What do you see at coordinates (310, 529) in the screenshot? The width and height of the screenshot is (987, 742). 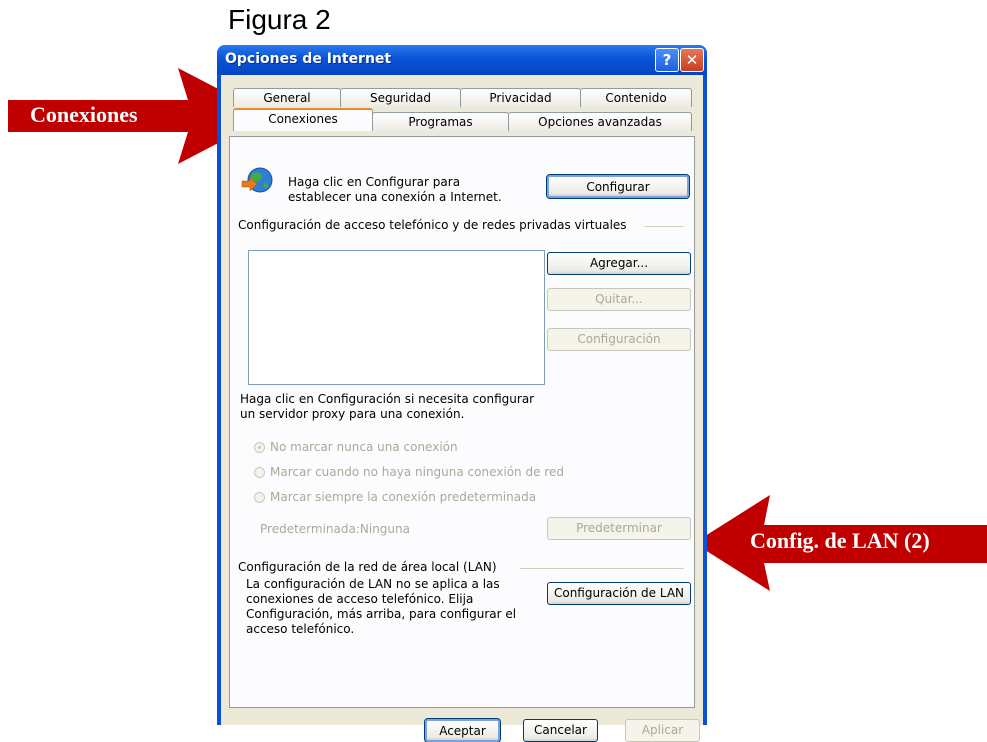 I see `default-label: Predeterminada:` at bounding box center [310, 529].